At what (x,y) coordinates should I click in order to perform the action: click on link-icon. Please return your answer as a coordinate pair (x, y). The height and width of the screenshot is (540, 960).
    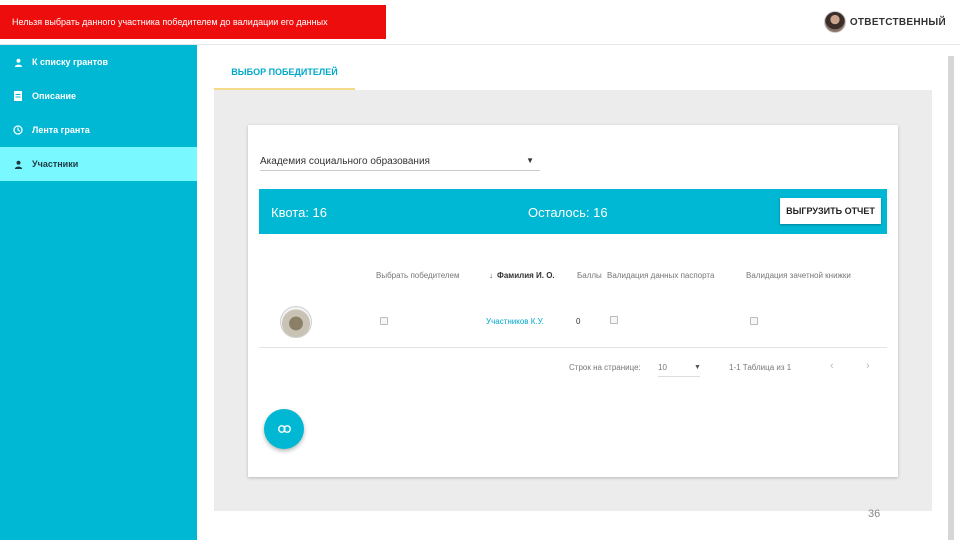
    Looking at the image, I should click on (284, 429).